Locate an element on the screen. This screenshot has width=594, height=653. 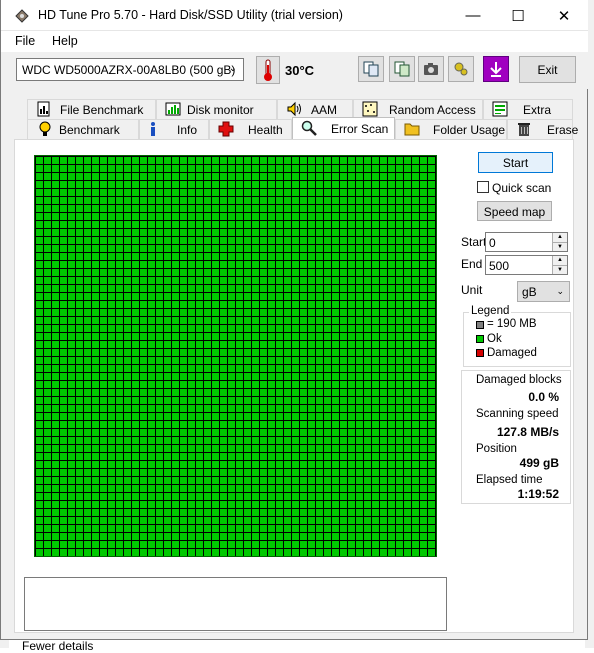
folder-icon is located at coordinates (412, 129).